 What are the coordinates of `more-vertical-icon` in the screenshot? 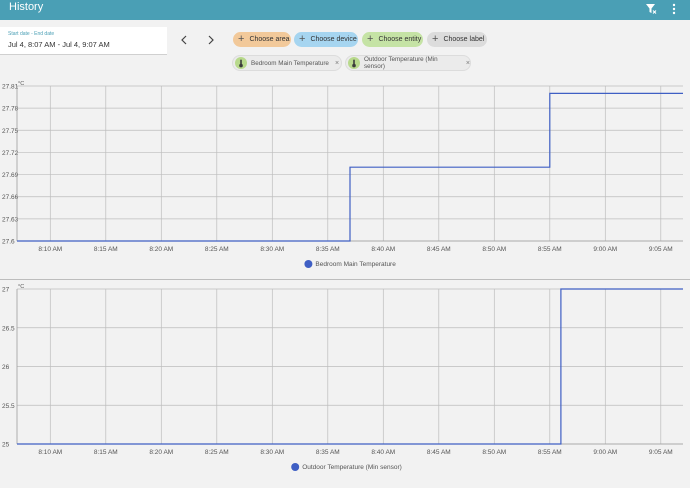 It's located at (674, 9).